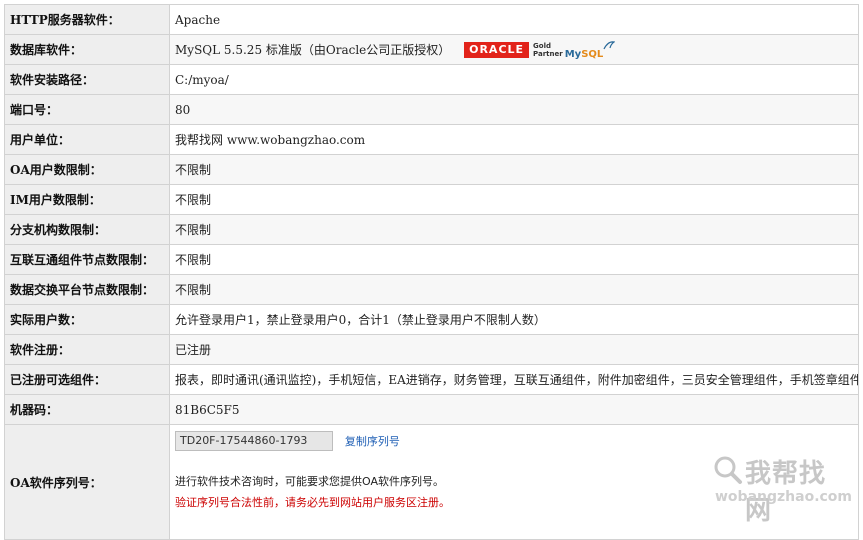 The image size is (863, 540). Describe the element at coordinates (87, 289) in the screenshot. I see `row-label: 数据交换平台节点数限制：` at that location.